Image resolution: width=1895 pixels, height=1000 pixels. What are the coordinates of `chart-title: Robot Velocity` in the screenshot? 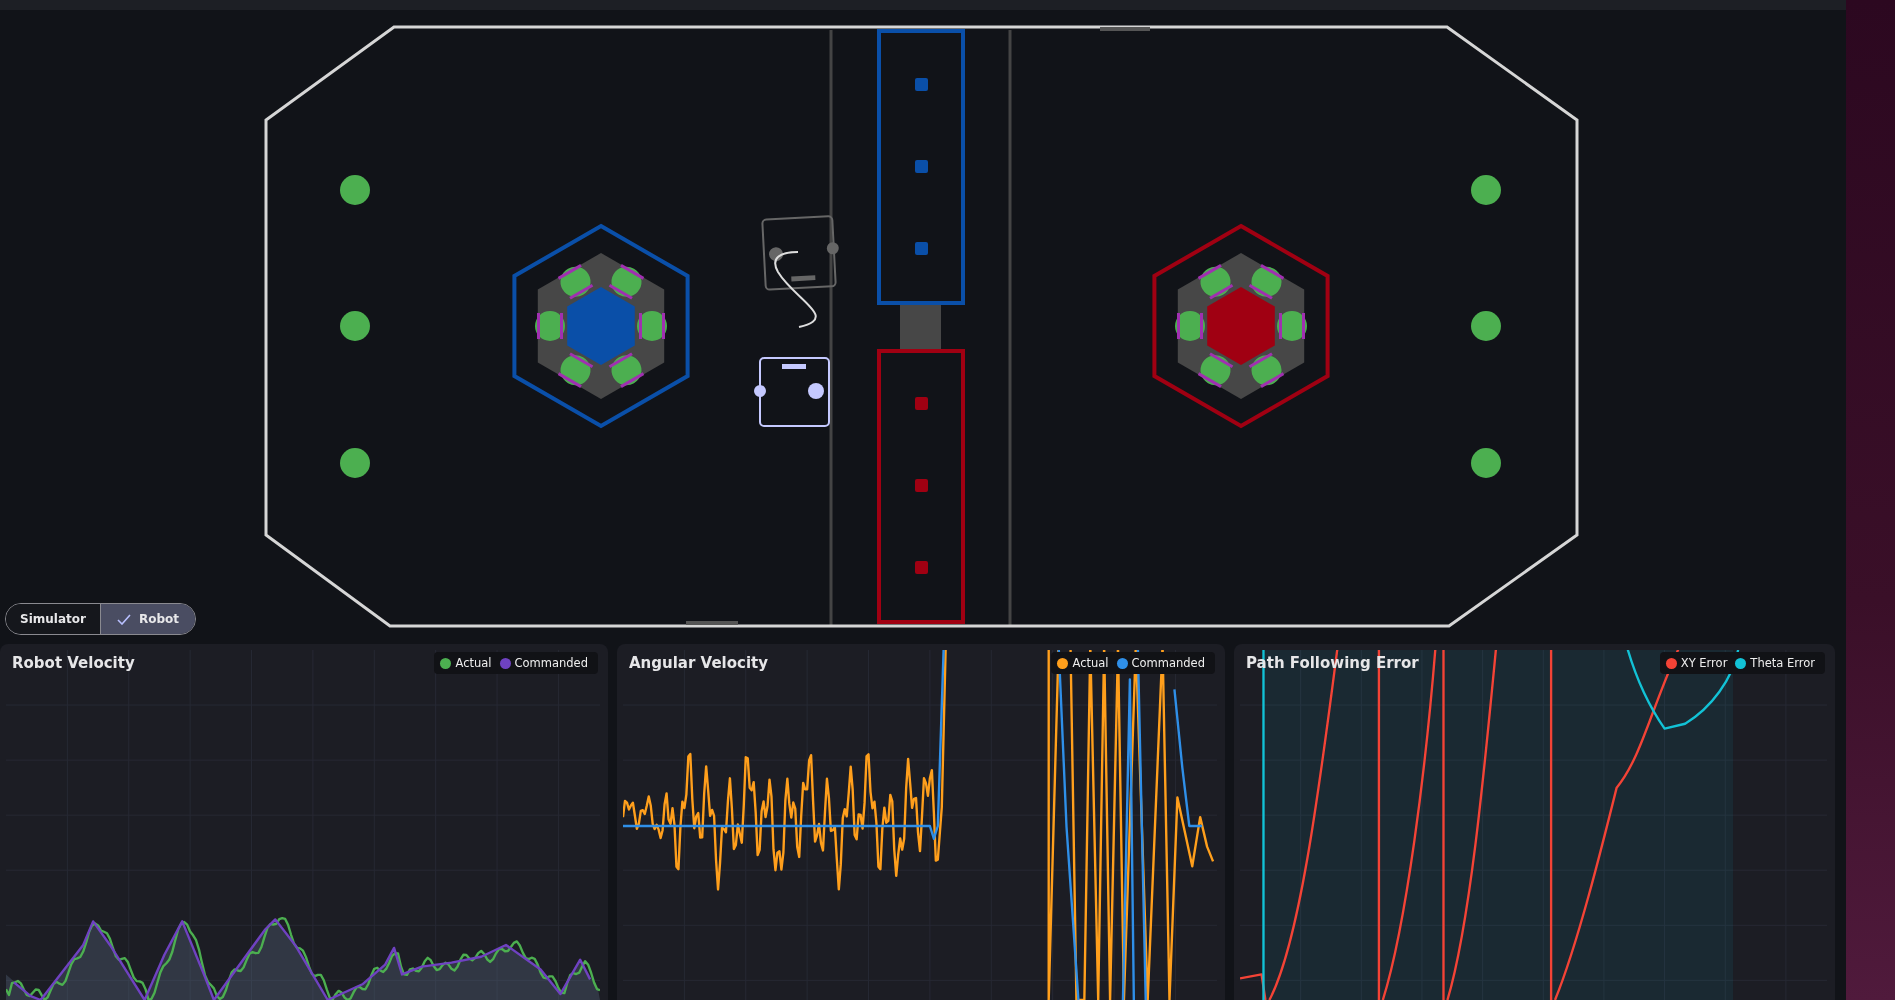 It's located at (73, 663).